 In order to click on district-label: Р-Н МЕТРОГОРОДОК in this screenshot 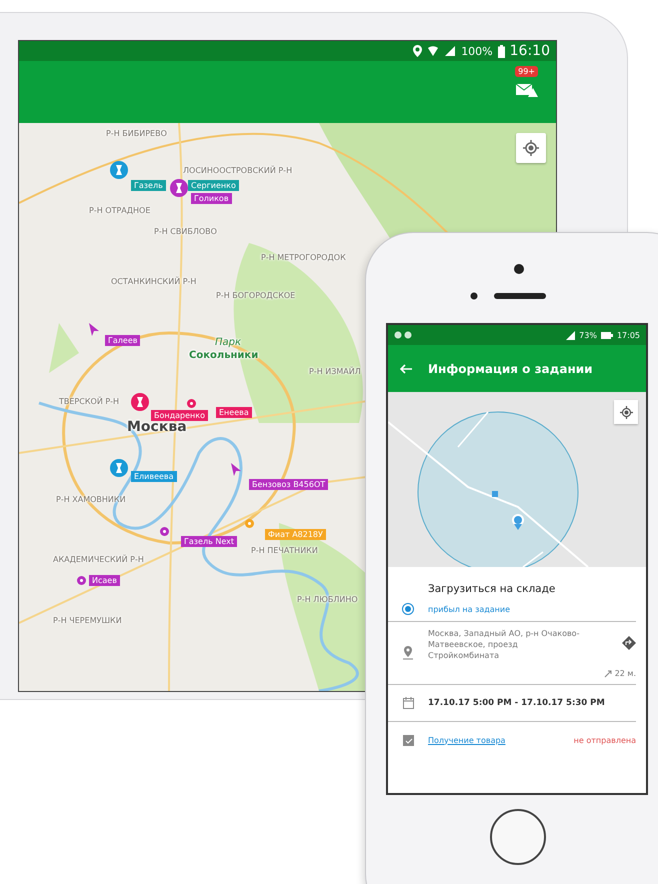, I will do `click(303, 257)`.